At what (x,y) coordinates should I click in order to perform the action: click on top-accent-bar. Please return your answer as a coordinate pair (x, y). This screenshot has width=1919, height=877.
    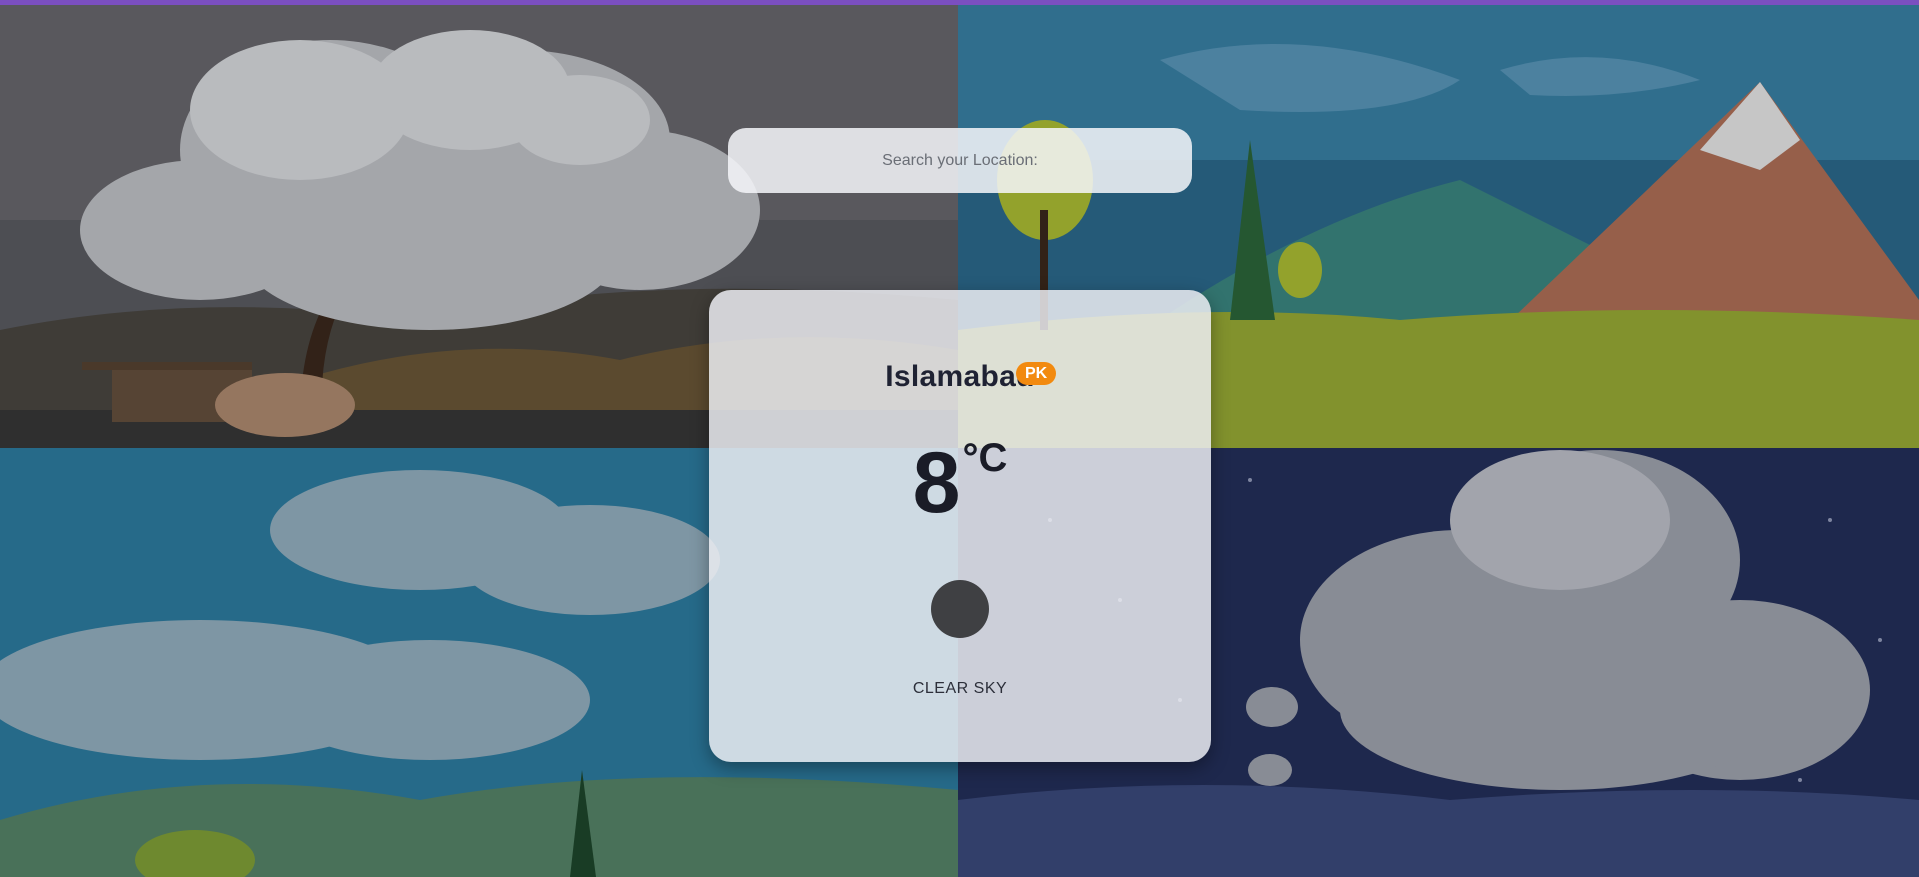
    Looking at the image, I should click on (959, 2).